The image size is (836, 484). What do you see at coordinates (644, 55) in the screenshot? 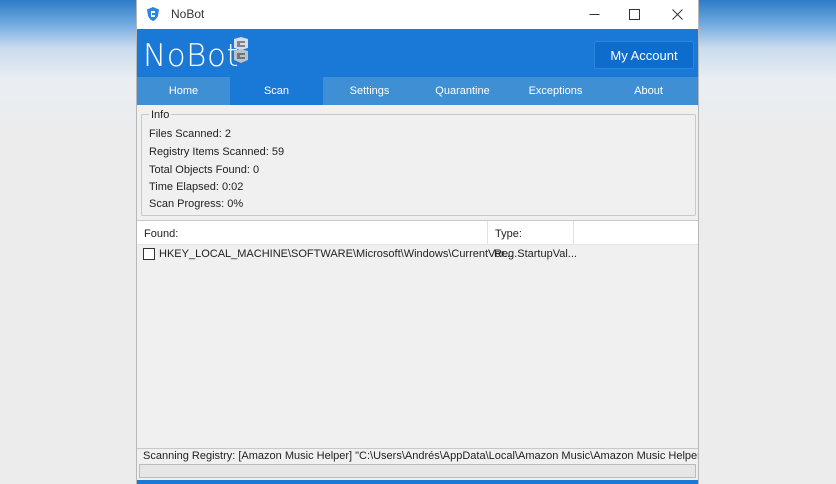
I see `my-account-button: My Account` at bounding box center [644, 55].